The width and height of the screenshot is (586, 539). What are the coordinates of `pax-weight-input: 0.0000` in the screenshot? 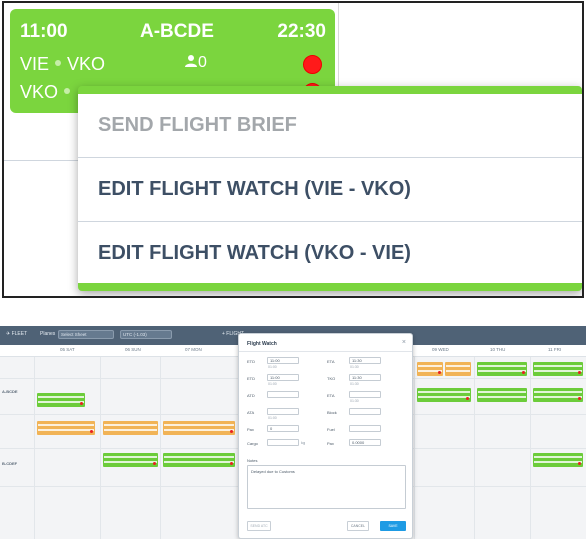 It's located at (365, 442).